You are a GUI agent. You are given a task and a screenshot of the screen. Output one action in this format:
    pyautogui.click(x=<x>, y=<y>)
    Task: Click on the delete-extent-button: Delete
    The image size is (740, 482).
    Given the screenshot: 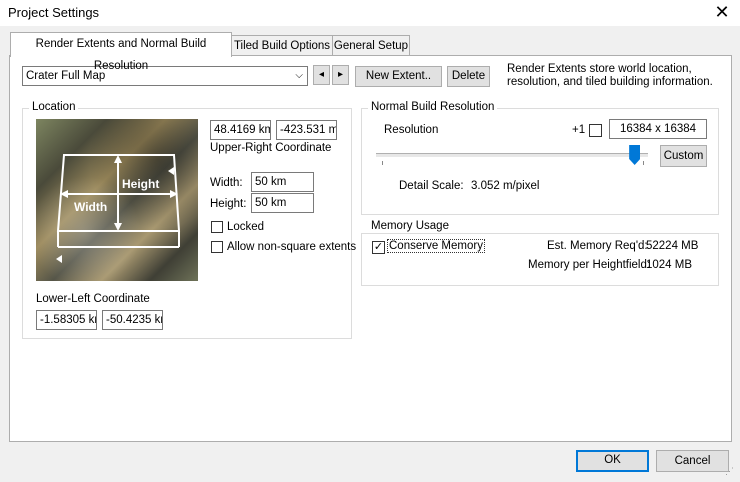 What is the action you would take?
    pyautogui.click(x=468, y=76)
    